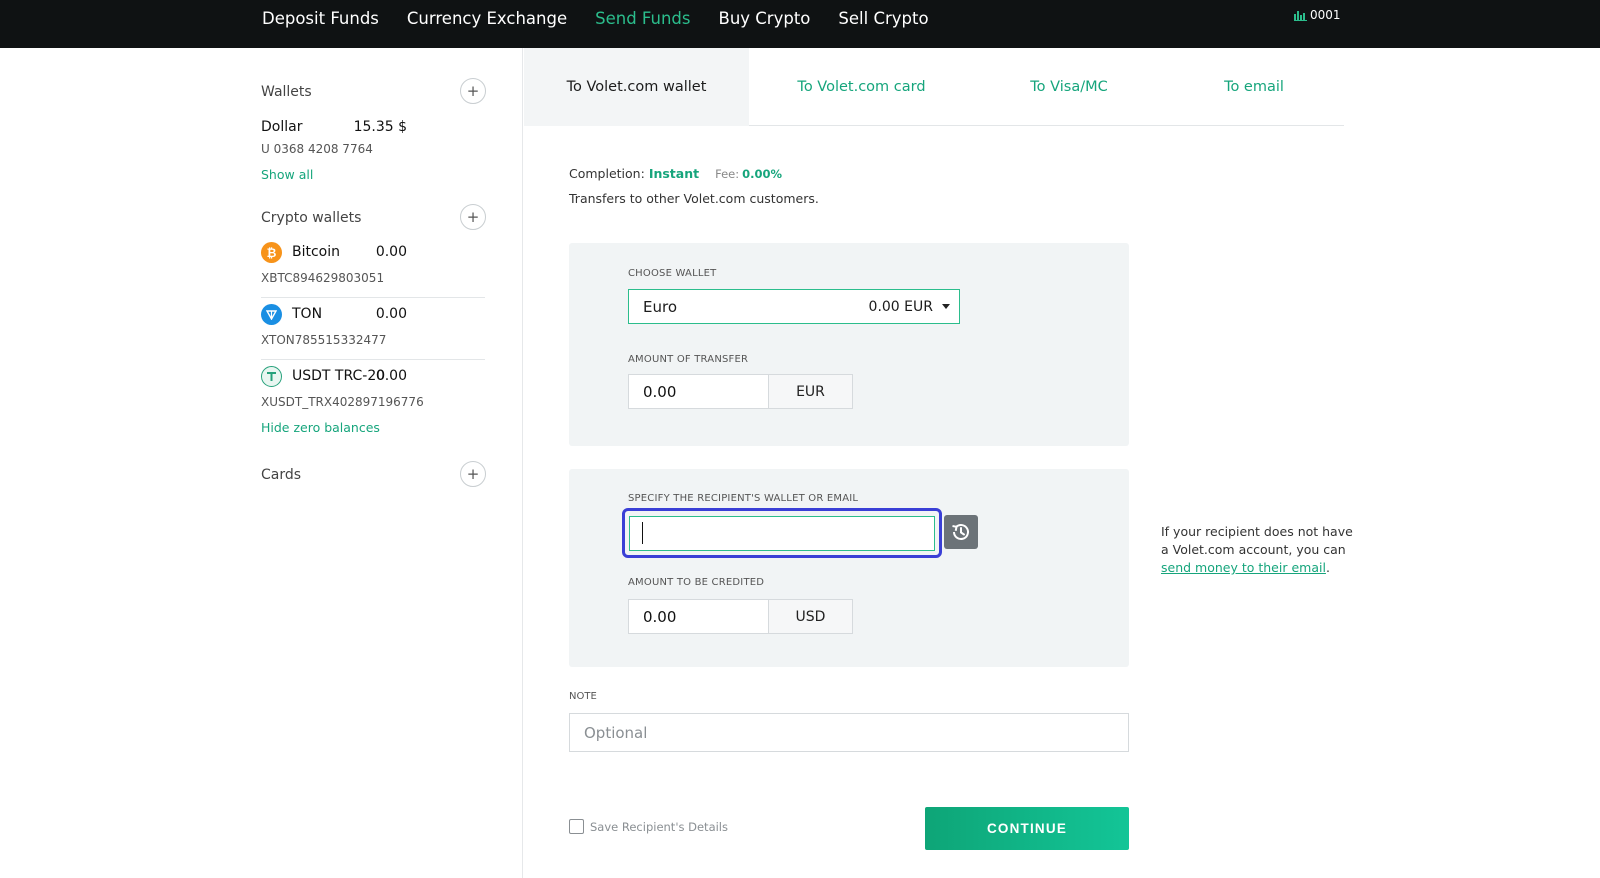 This screenshot has height=878, width=1600. What do you see at coordinates (694, 198) in the screenshot?
I see `transfer-description: Transfers to other Volet.com customers.` at bounding box center [694, 198].